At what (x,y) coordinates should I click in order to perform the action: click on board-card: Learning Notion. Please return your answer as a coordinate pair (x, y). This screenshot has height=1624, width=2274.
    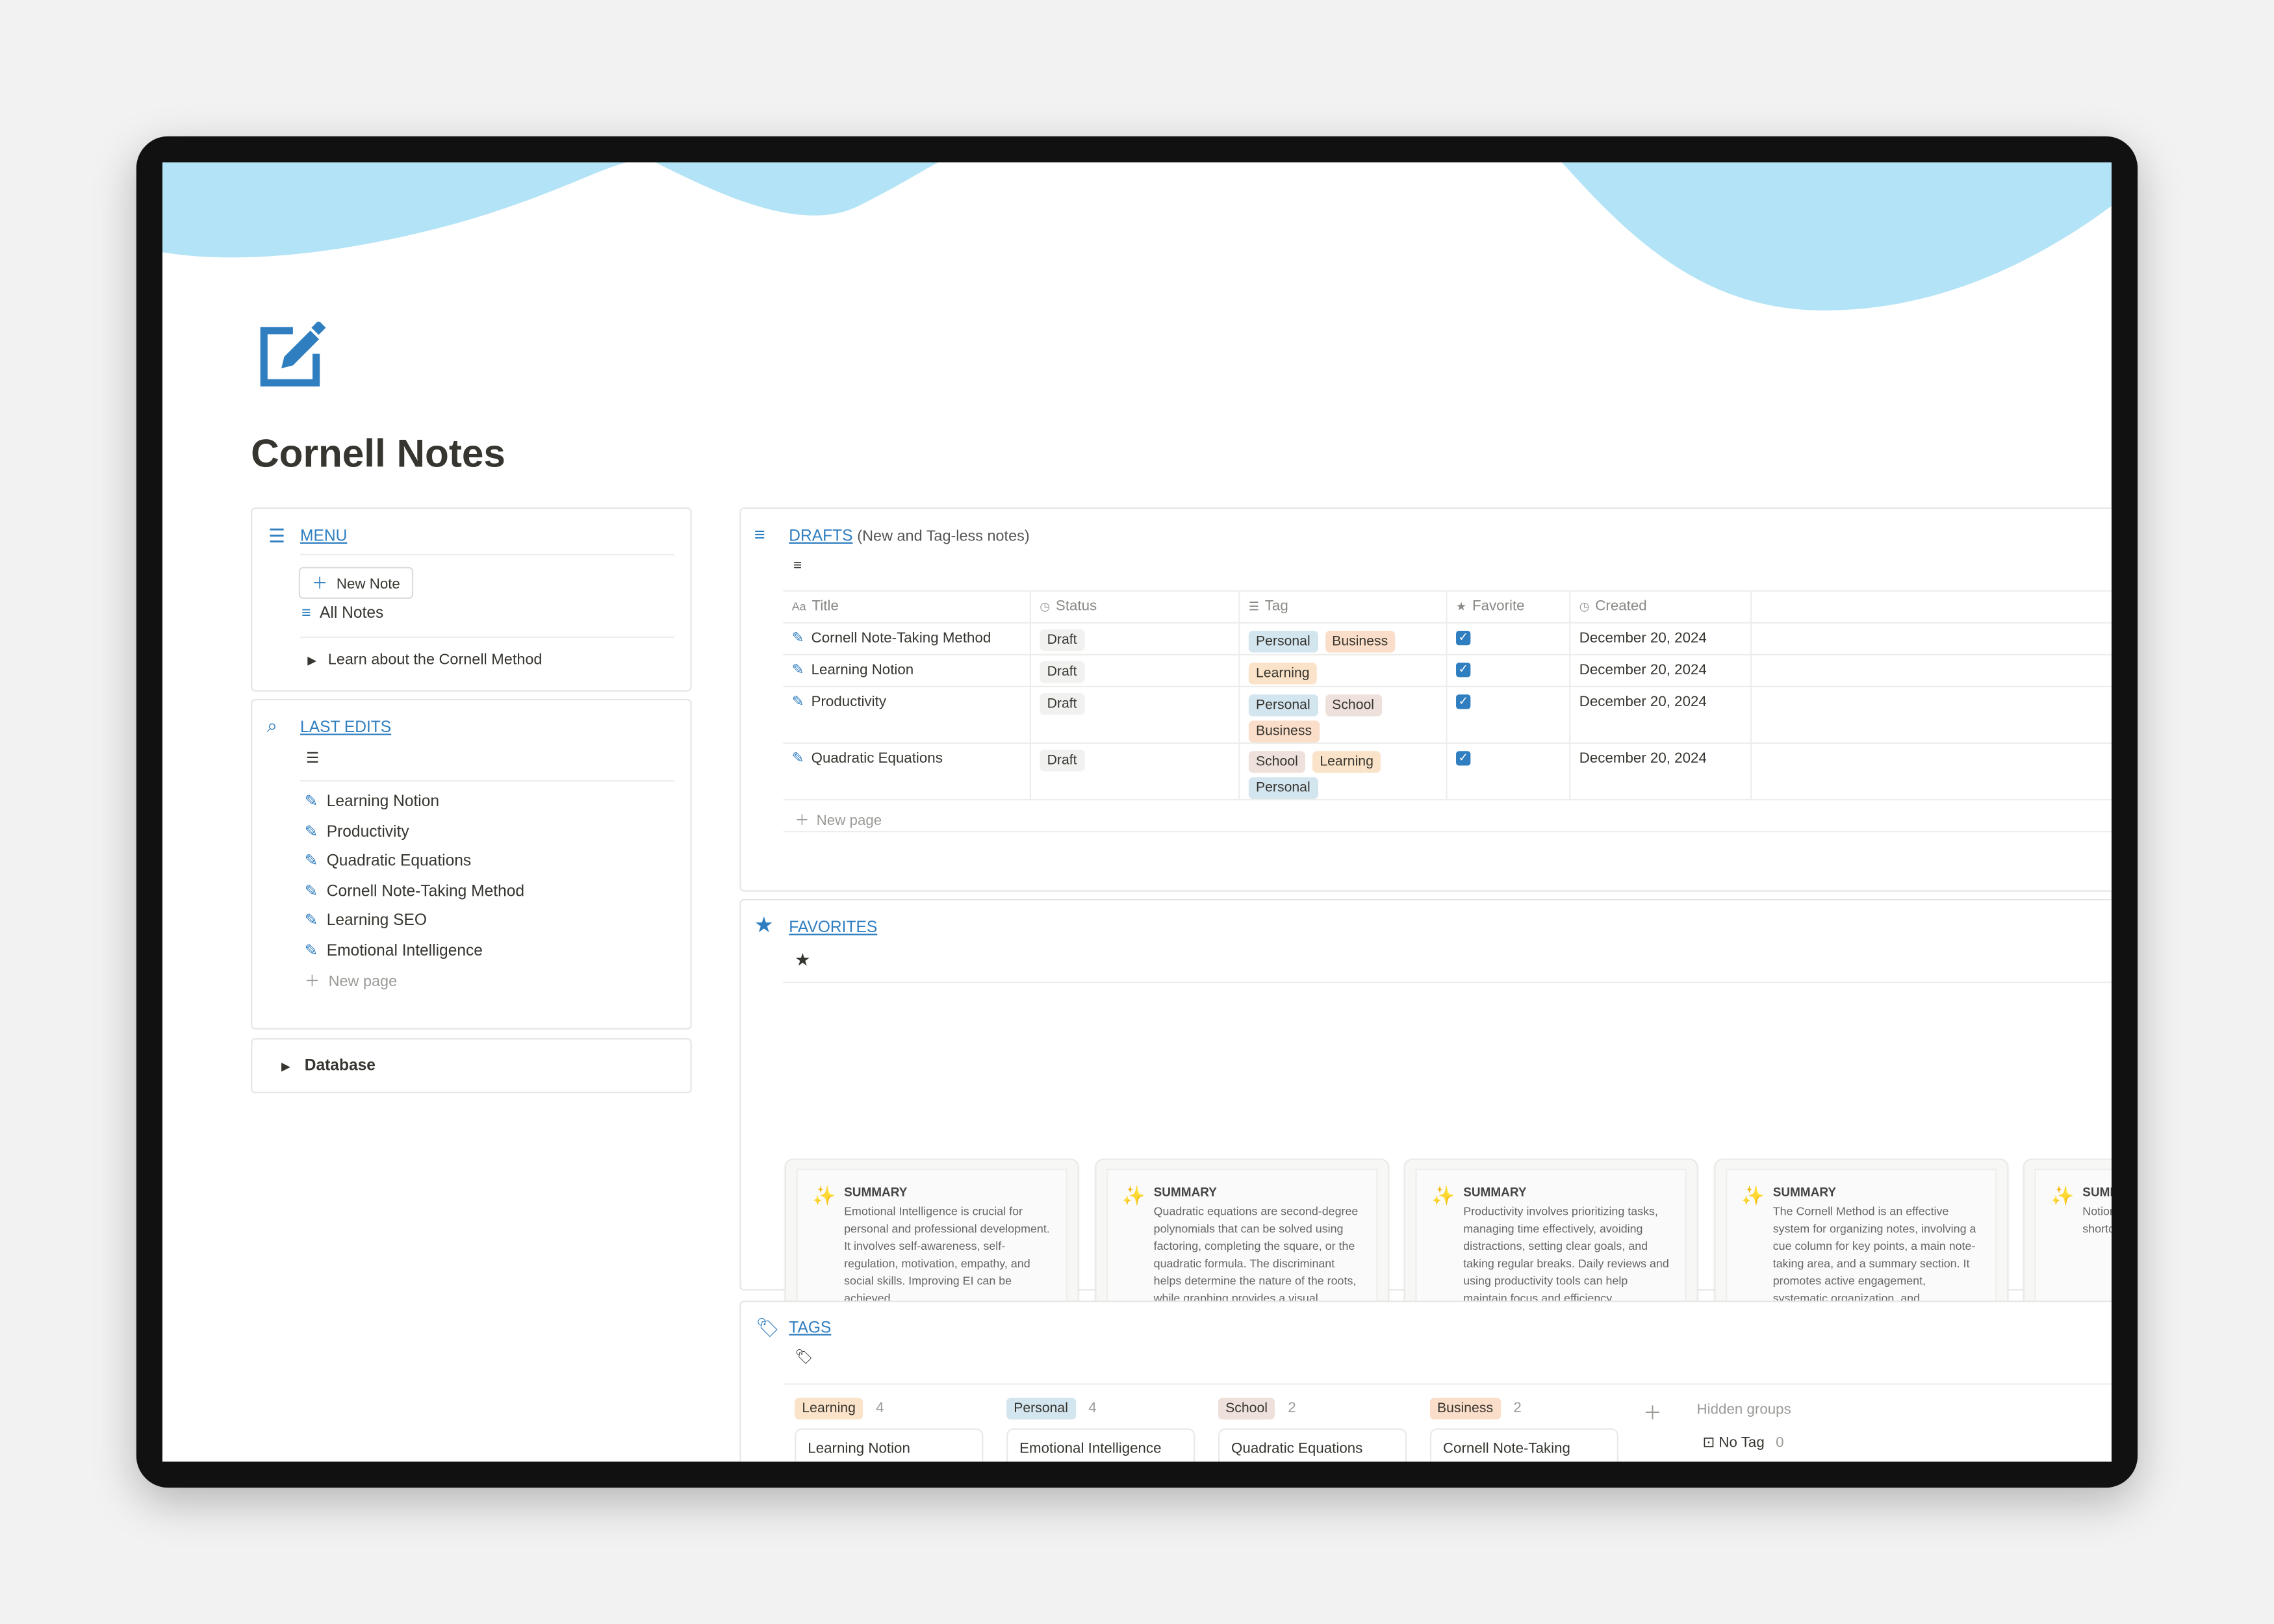
    Looking at the image, I should click on (889, 1445).